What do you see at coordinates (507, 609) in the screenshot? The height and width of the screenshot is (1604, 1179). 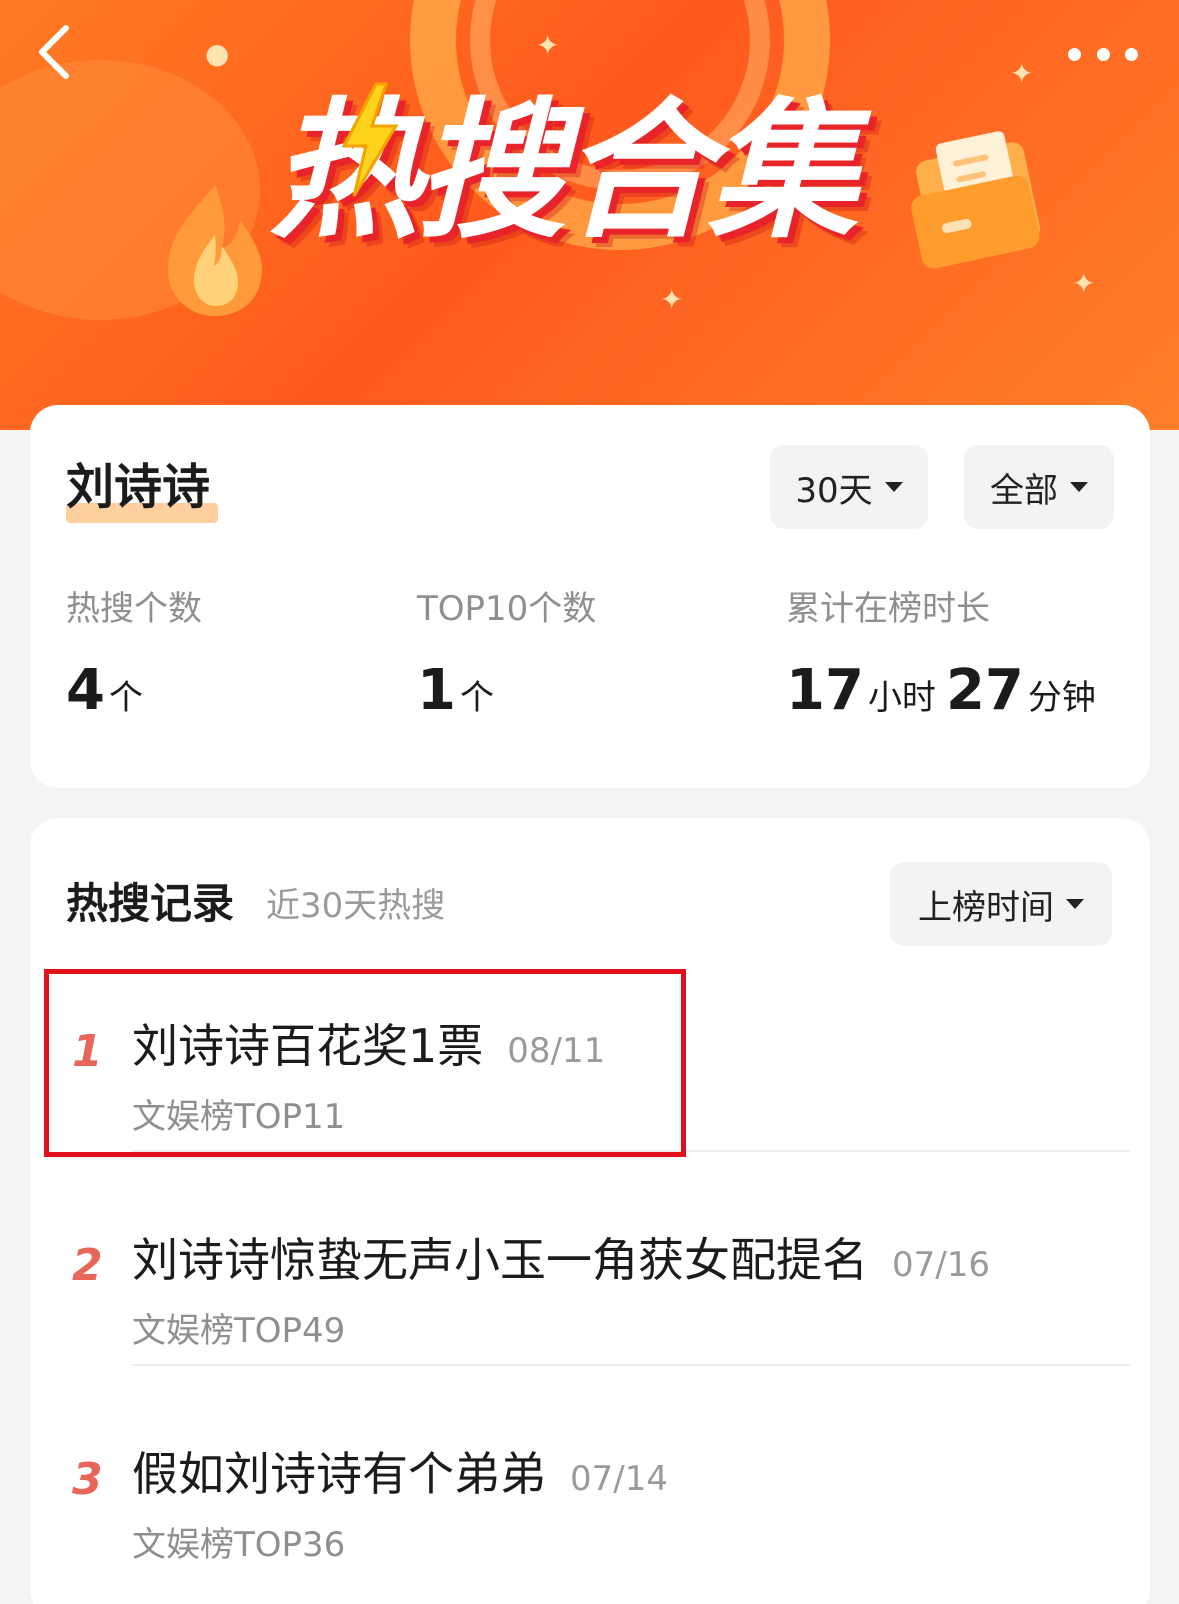 I see `stat-label: TOP10个数` at bounding box center [507, 609].